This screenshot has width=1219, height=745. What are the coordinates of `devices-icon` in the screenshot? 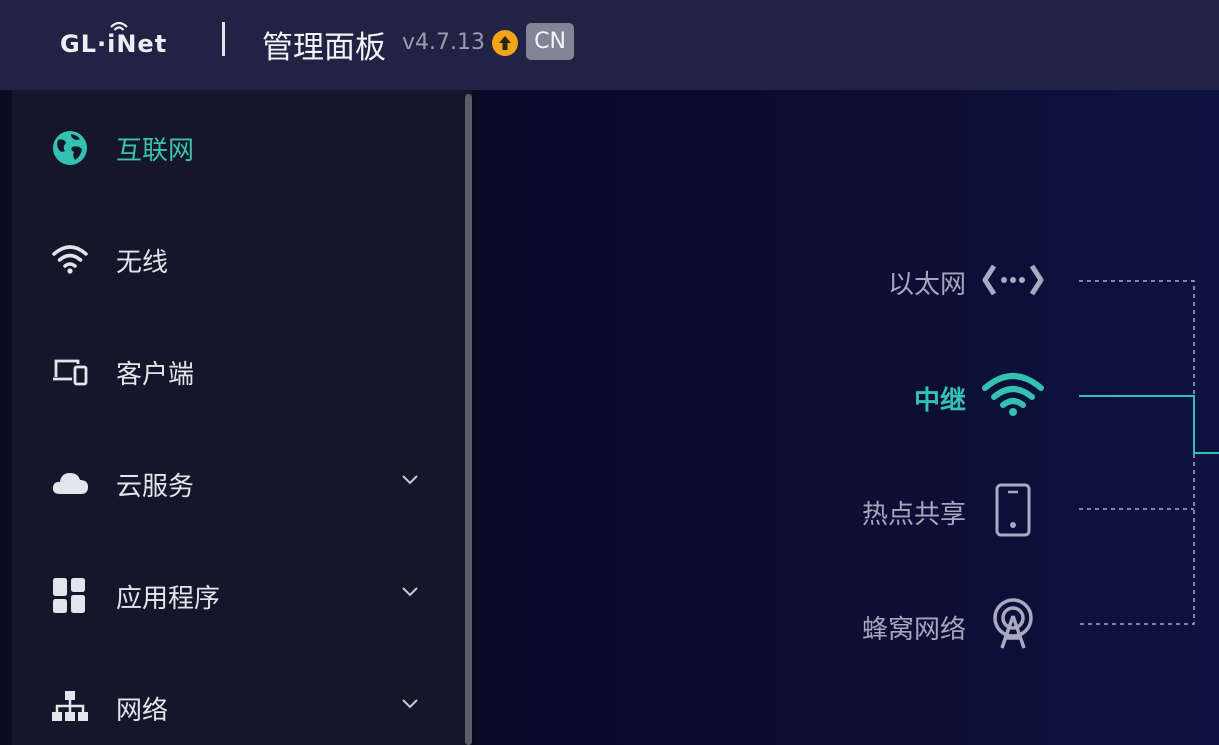 It's located at (70, 372).